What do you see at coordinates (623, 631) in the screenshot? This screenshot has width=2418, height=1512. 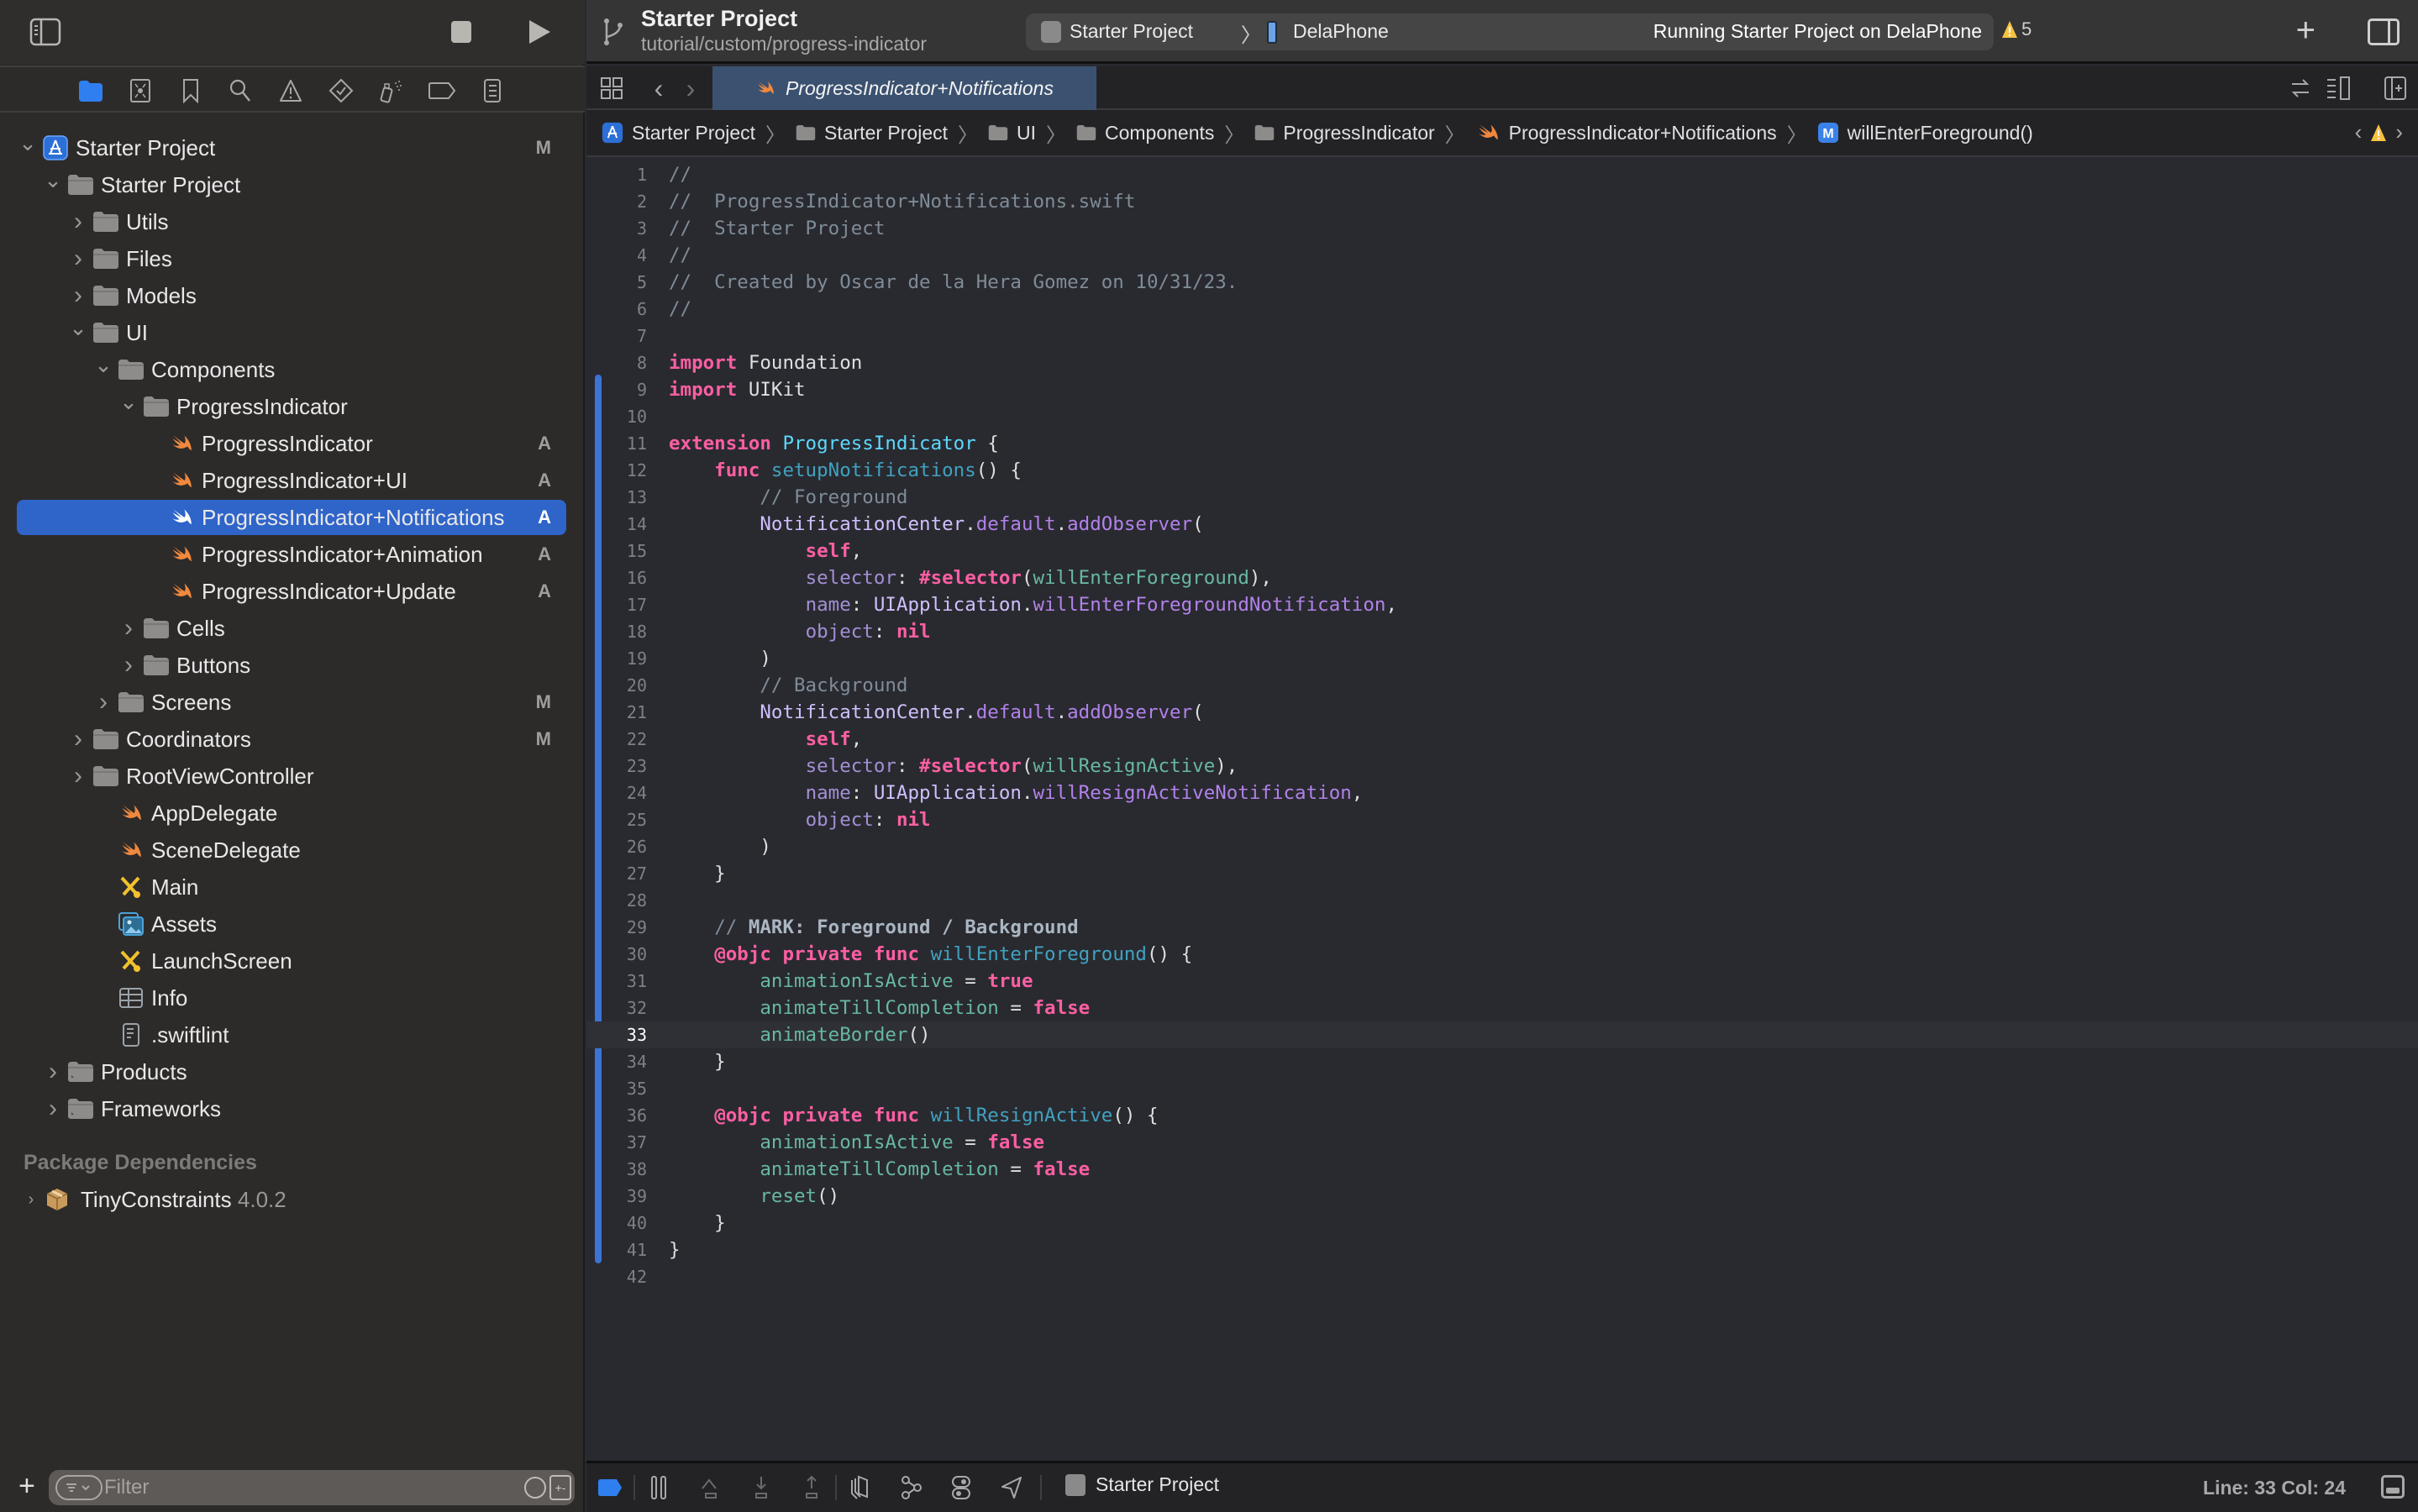 I see `line-number: 18` at bounding box center [623, 631].